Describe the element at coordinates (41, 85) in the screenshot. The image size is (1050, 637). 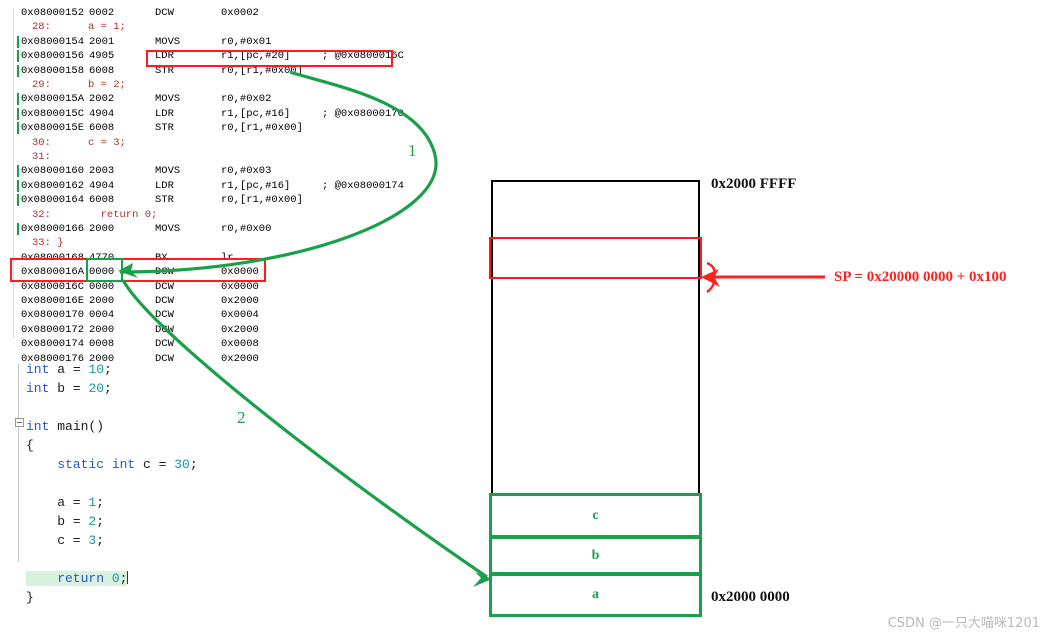
I see `source-line-number: 29:` at that location.